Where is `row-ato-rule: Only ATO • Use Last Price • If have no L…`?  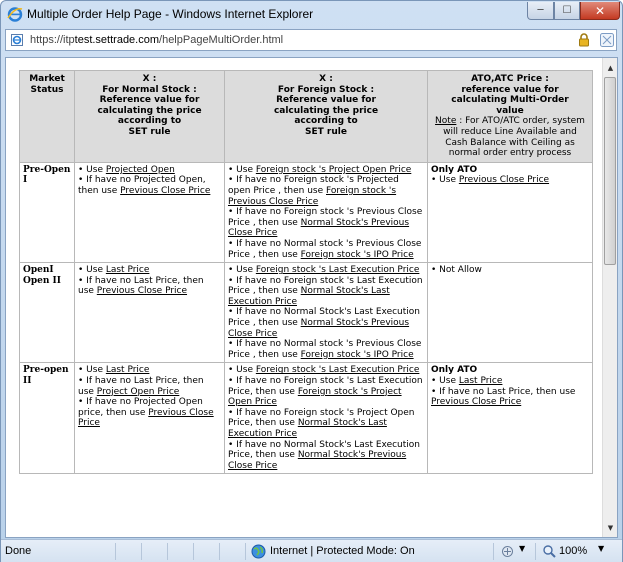
row-ato-rule: Only ATO • Use Last Price • If have no L… is located at coordinates (510, 418).